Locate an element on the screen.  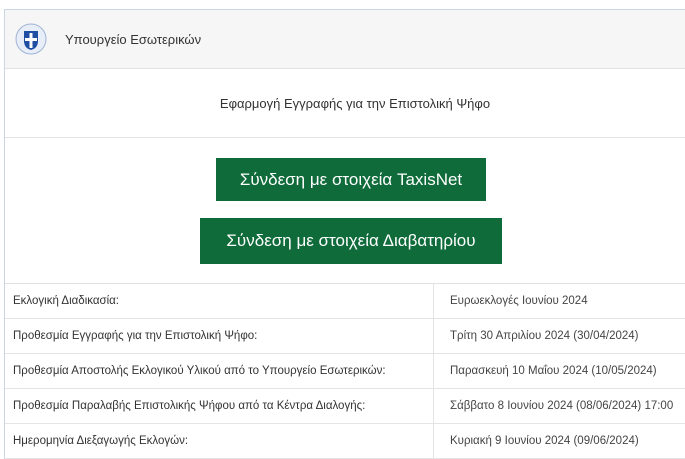
ministry-name: Υπουργείο Εσωτερικών is located at coordinates (133, 39).